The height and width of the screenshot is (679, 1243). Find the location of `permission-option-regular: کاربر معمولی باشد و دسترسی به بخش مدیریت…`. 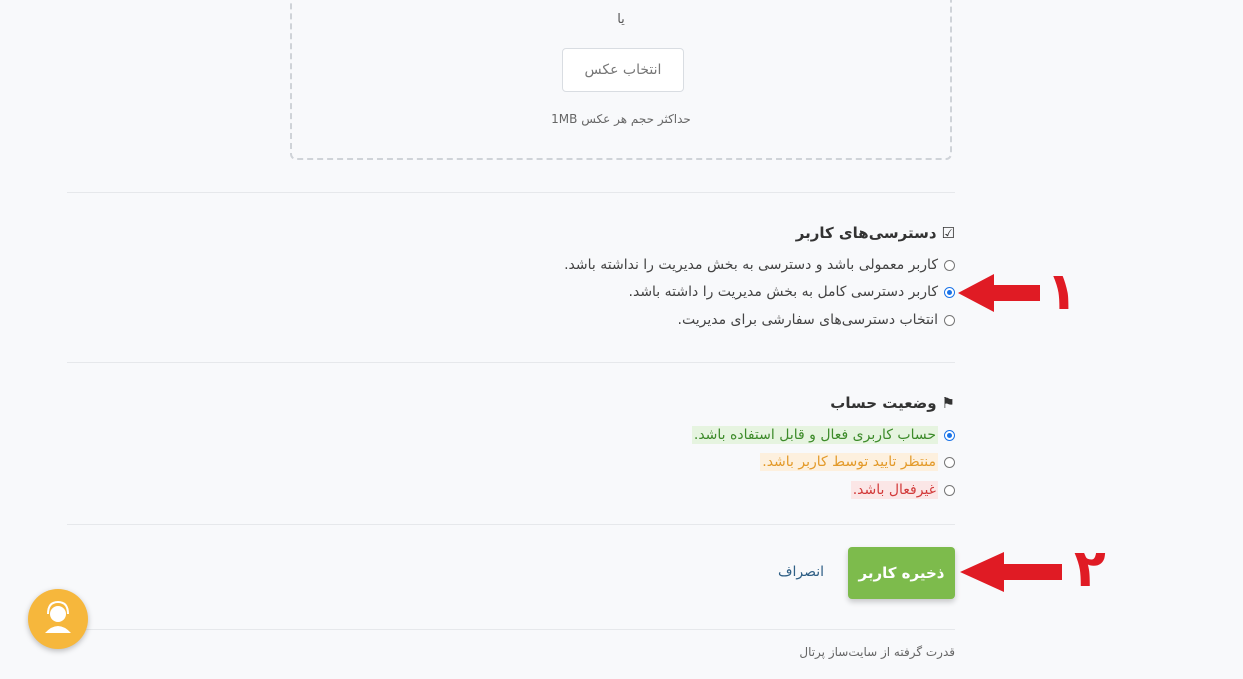

permission-option-regular: کاربر معمولی باشد و دسترسی به بخش مدیریت… is located at coordinates (759, 265).